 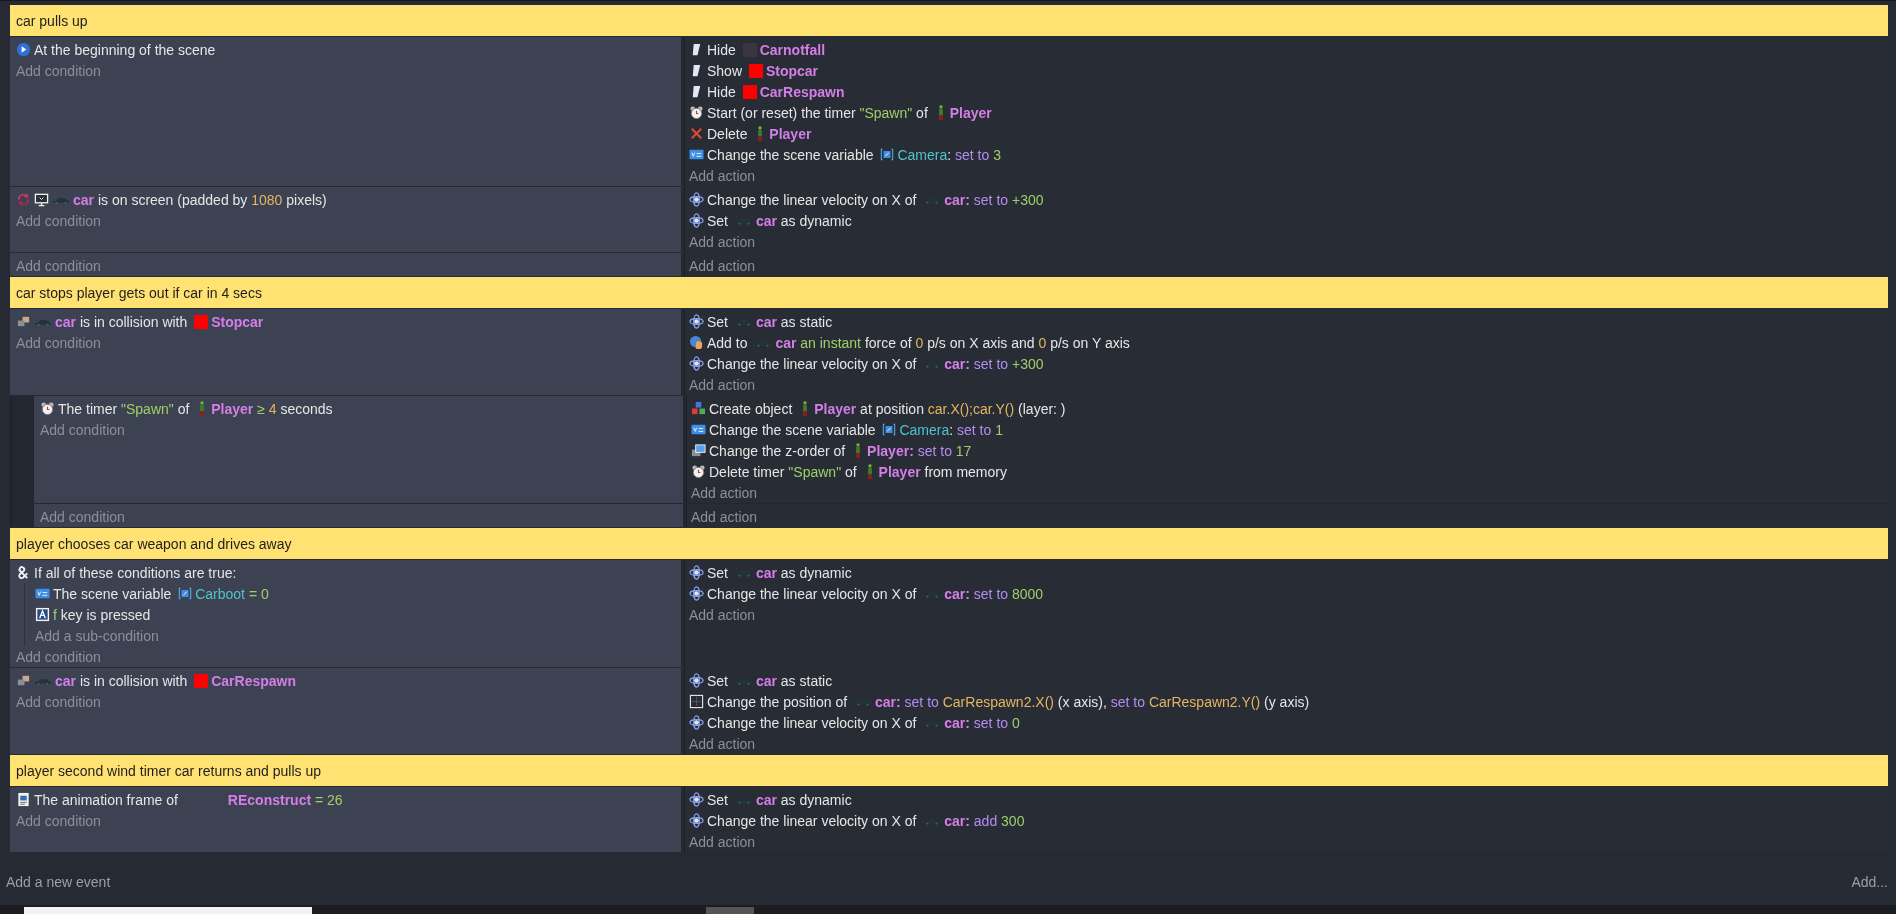 I want to click on film-page-icon, so click(x=23, y=799).